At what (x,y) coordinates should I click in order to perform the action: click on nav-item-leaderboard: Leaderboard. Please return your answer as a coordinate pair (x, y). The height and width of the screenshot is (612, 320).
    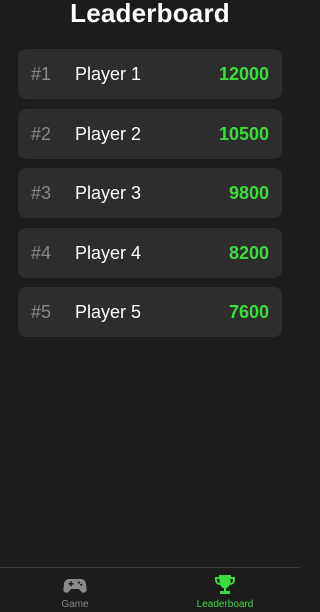
    Looking at the image, I should click on (225, 590).